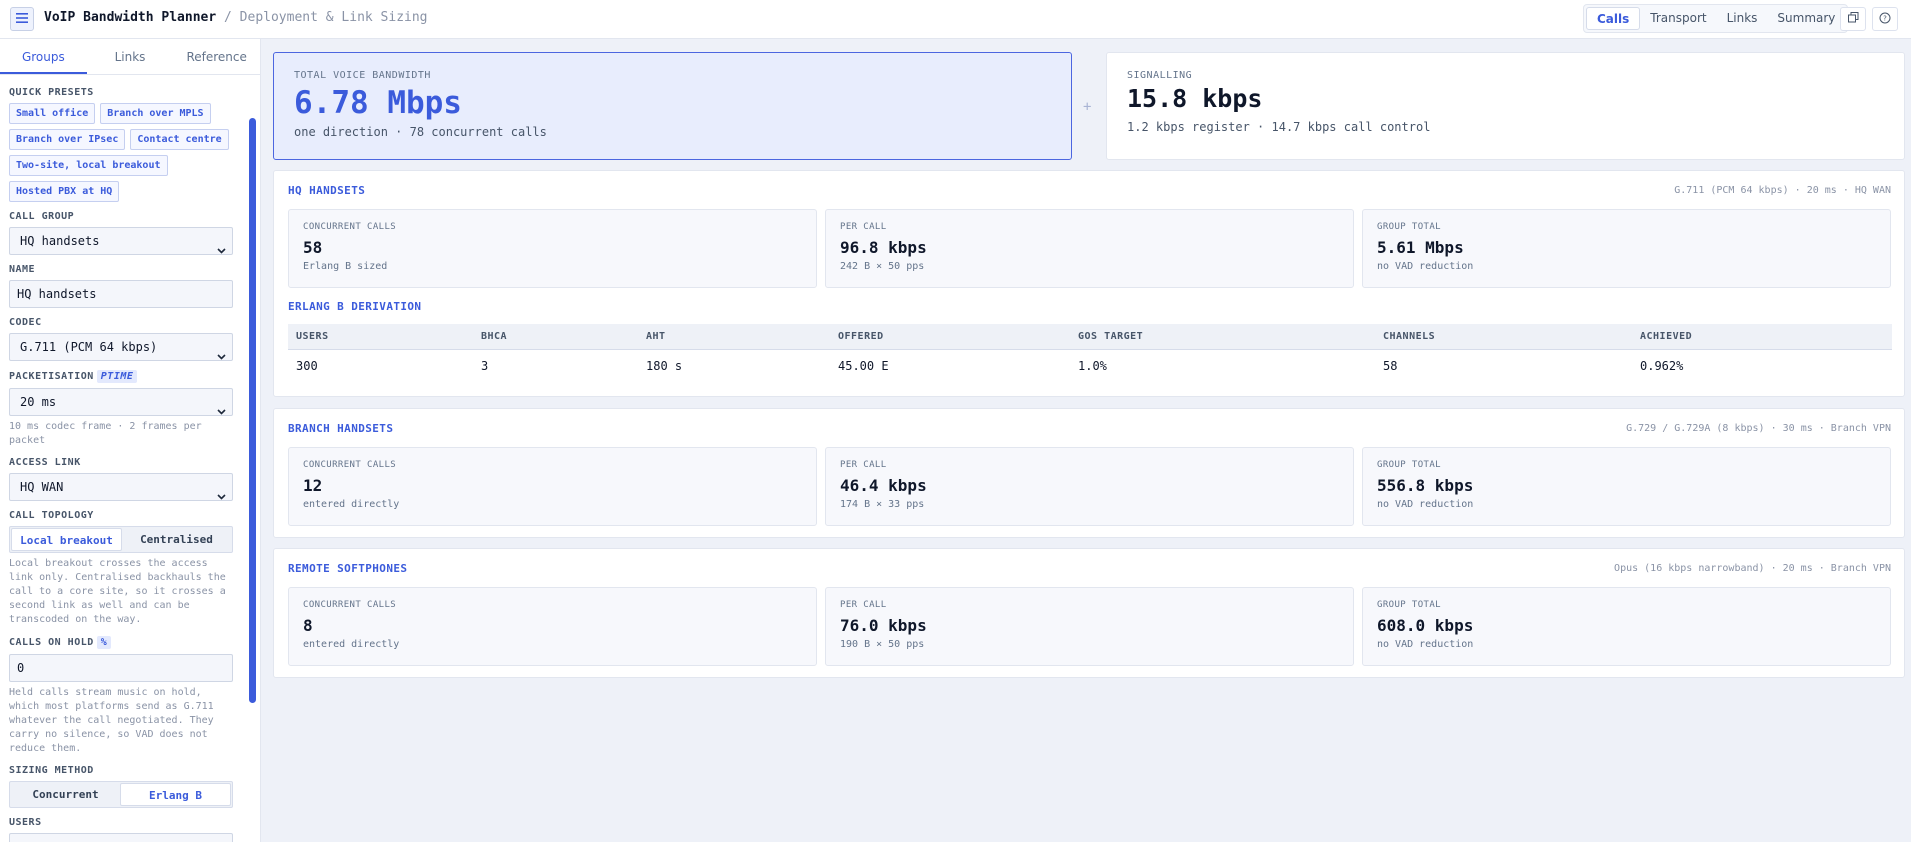 This screenshot has width=1911, height=842. What do you see at coordinates (52, 113) in the screenshot?
I see `preset-small-office: Small office` at bounding box center [52, 113].